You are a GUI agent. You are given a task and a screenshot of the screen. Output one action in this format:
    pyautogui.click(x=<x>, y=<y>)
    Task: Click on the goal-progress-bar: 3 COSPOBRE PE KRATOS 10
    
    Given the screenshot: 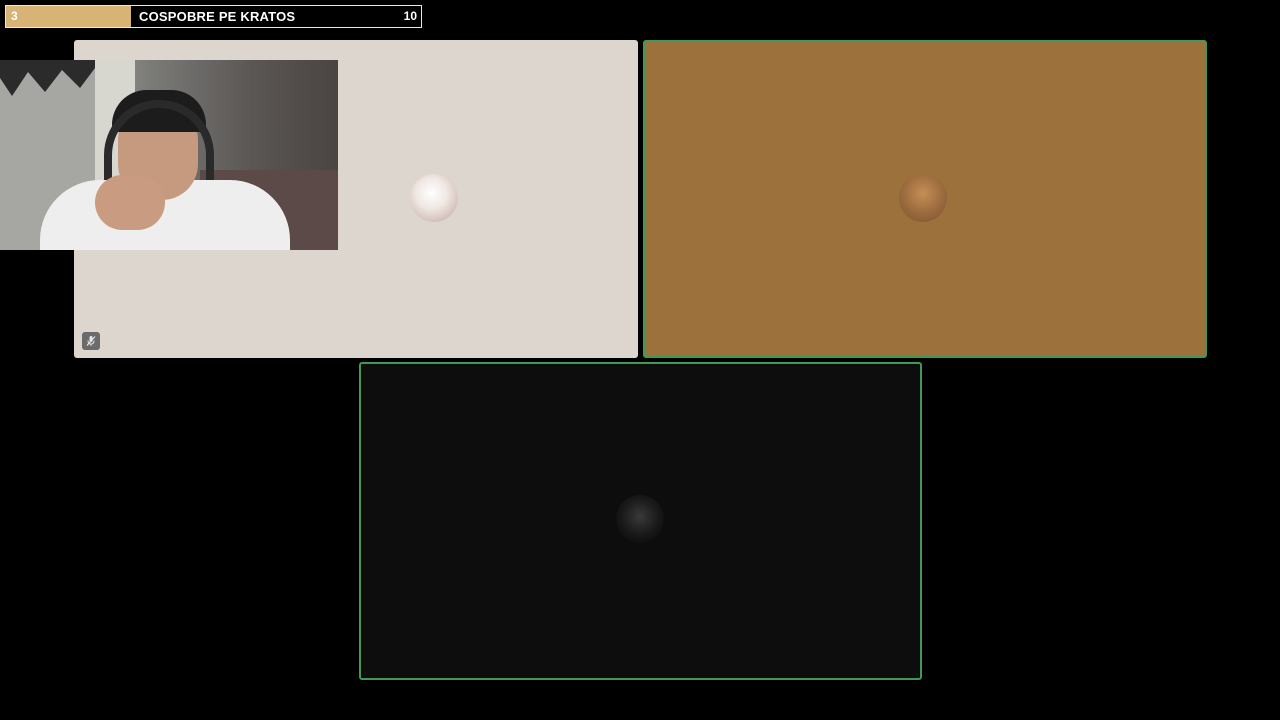 What is the action you would take?
    pyautogui.click(x=213, y=16)
    